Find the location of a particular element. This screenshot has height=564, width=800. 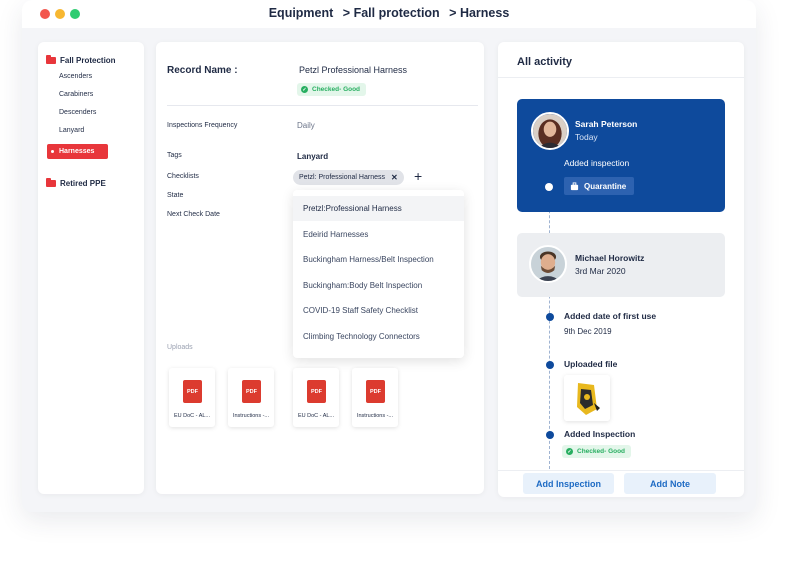

quarantine-label: Quarantine is located at coordinates (605, 186).